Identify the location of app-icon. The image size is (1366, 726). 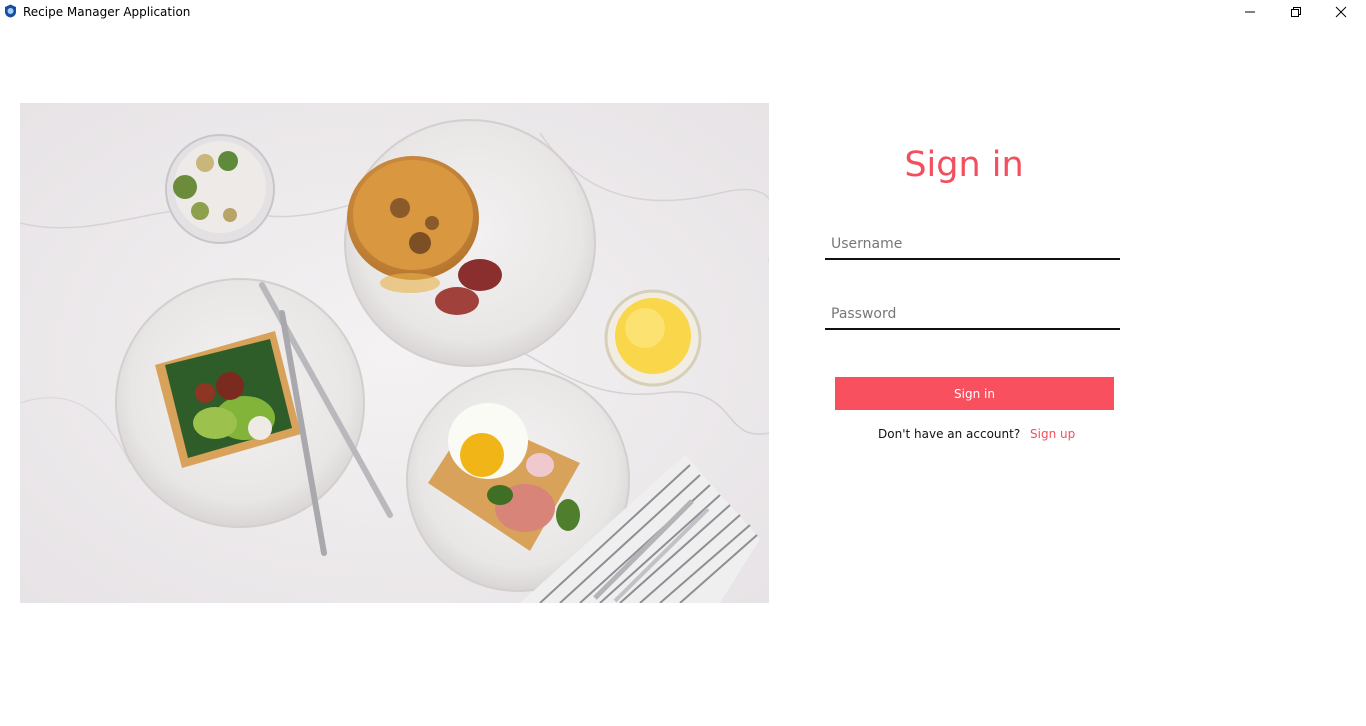
(10, 11).